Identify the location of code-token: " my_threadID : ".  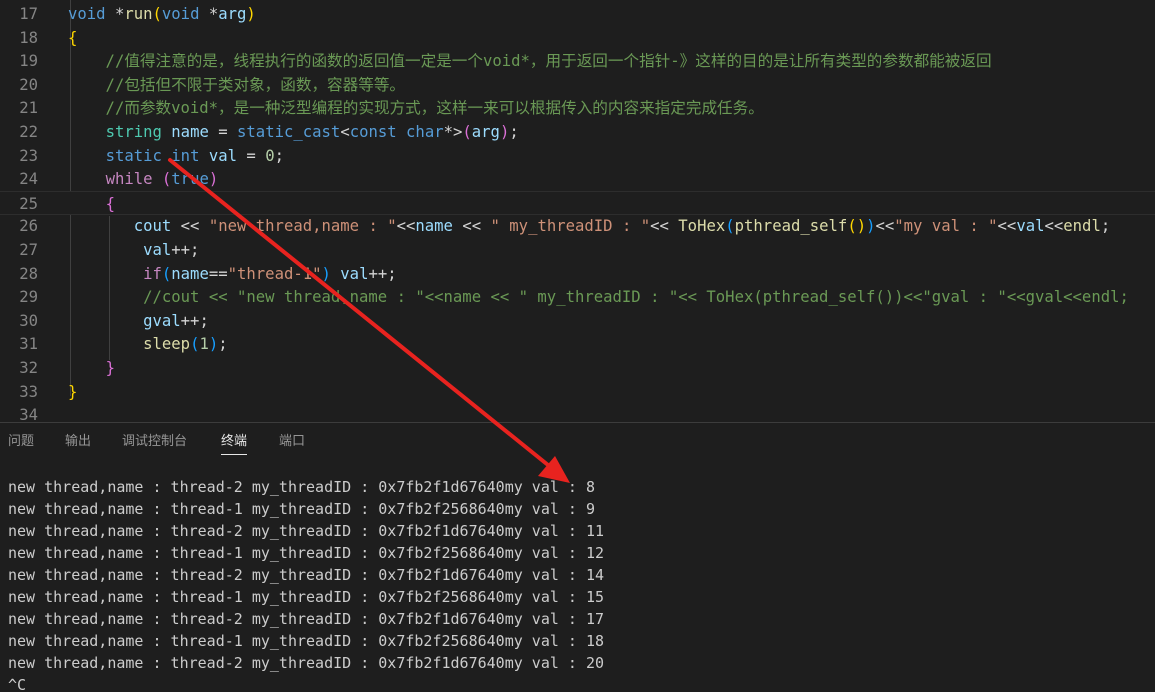
(570, 226).